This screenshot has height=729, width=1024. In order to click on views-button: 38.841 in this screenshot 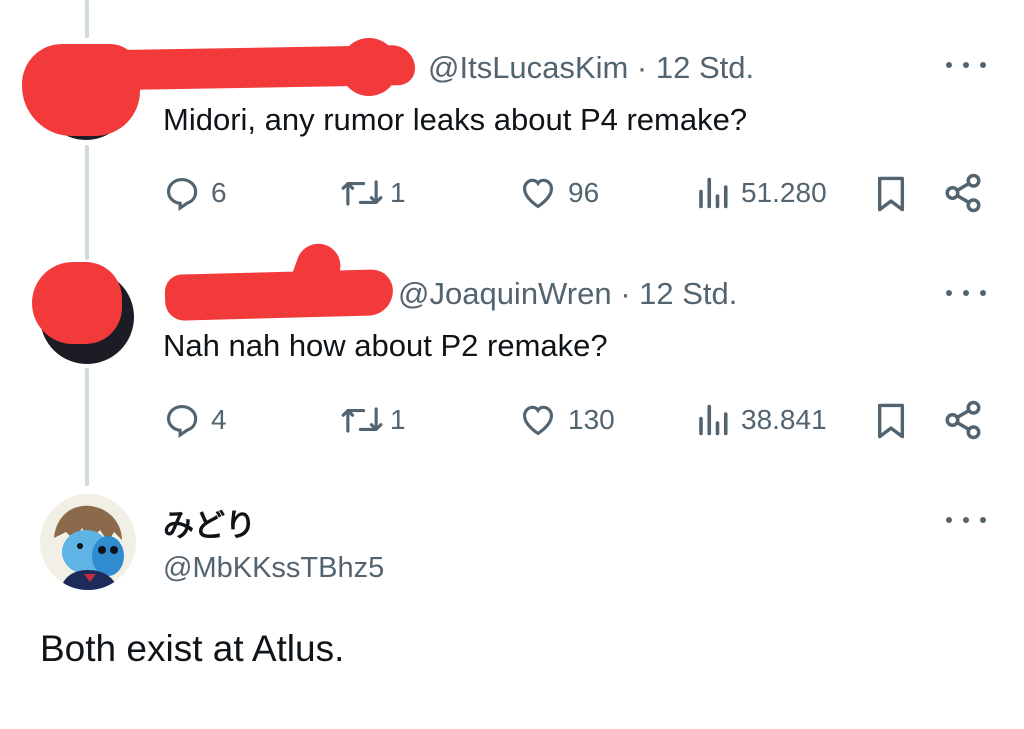, I will do `click(761, 420)`.